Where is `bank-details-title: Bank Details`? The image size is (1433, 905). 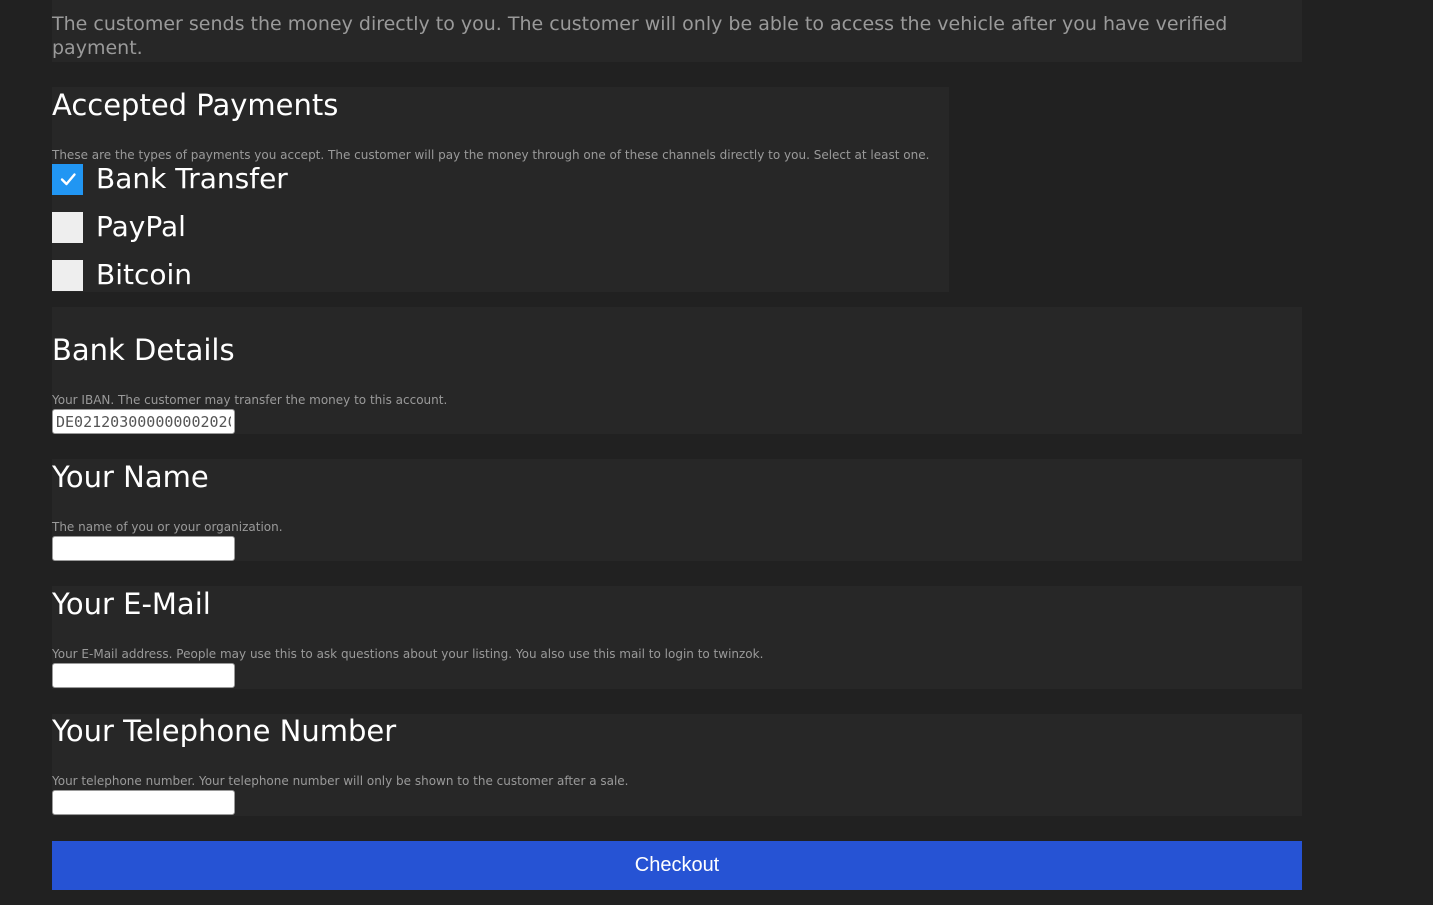
bank-details-title: Bank Details is located at coordinates (143, 350).